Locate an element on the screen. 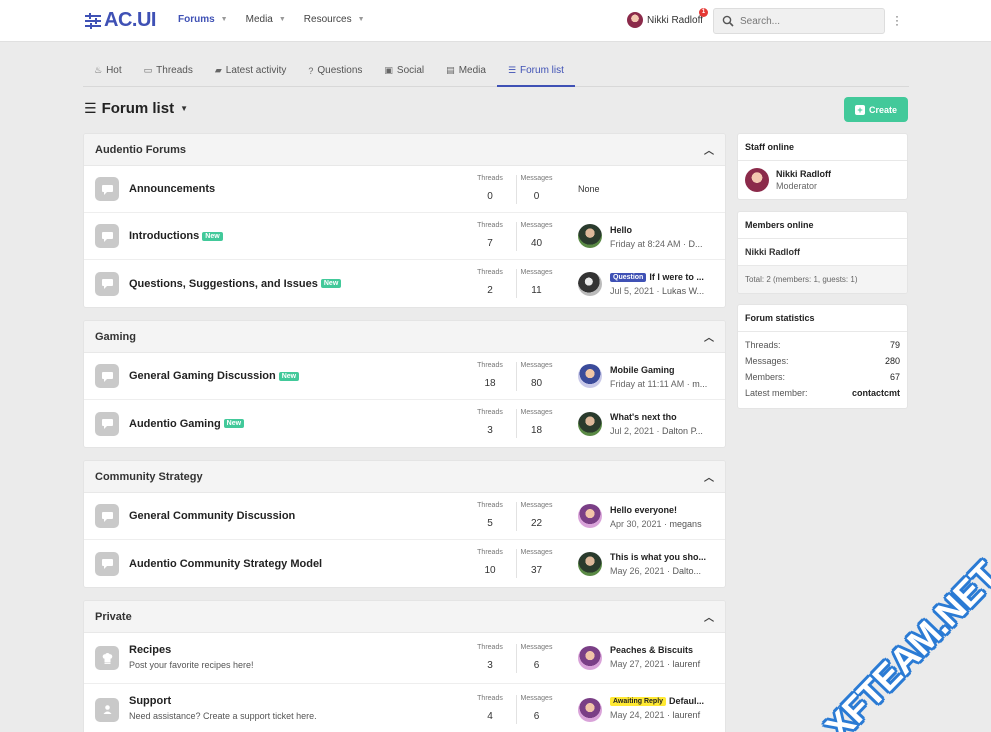 The image size is (991, 732). forum-title-text: Audentio Gaming is located at coordinates (175, 424).